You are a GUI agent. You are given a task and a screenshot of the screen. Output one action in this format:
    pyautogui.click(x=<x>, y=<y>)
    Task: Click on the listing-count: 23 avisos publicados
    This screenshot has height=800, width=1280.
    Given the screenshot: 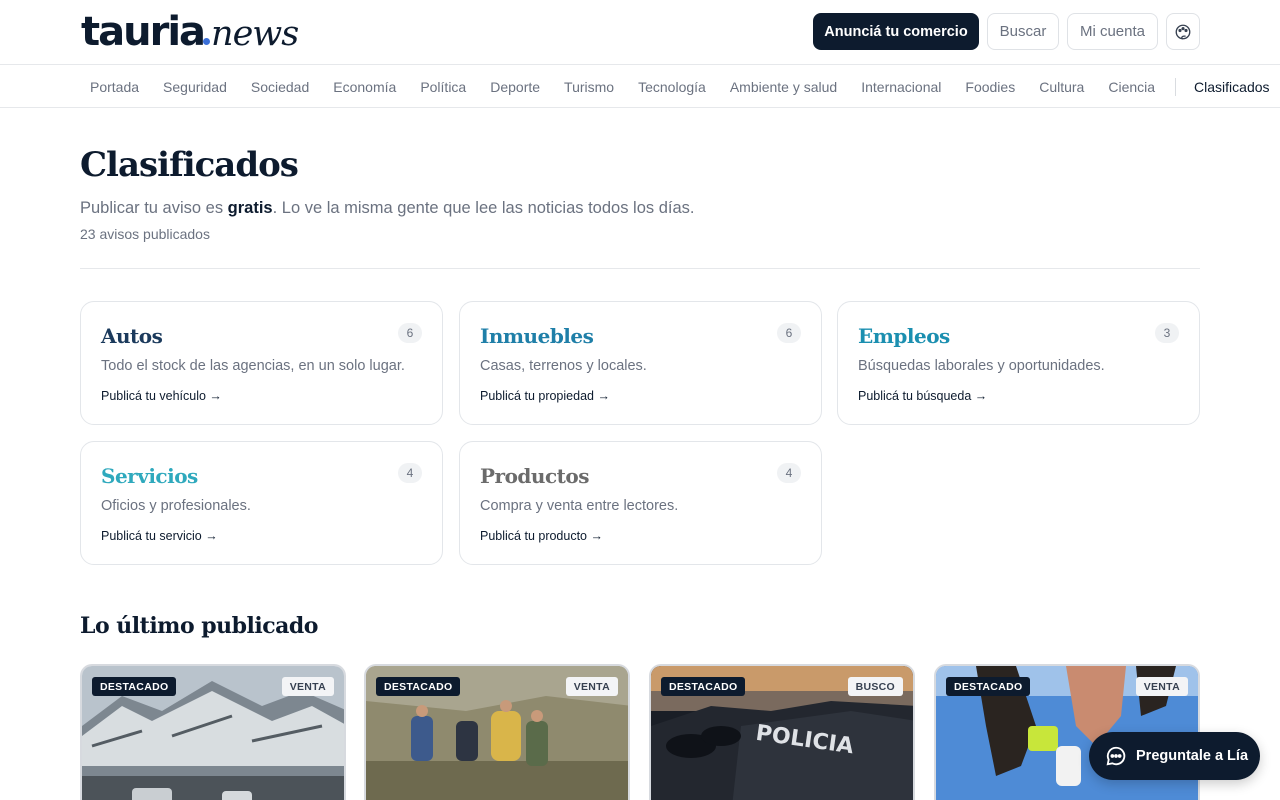 What is the action you would take?
    pyautogui.click(x=145, y=234)
    